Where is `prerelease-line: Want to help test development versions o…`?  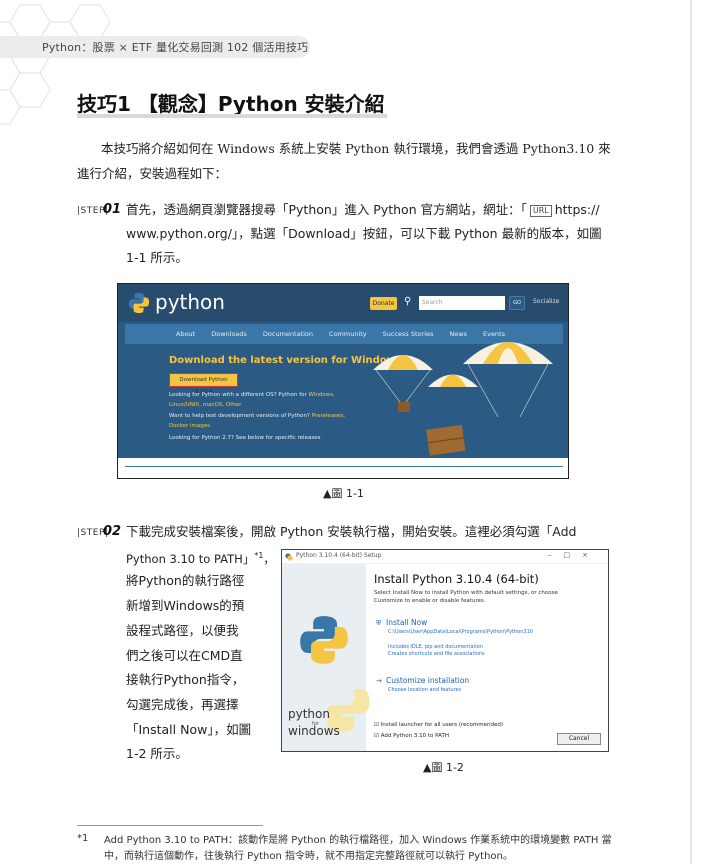
prerelease-line: Want to help test development versions o… is located at coordinates (257, 416).